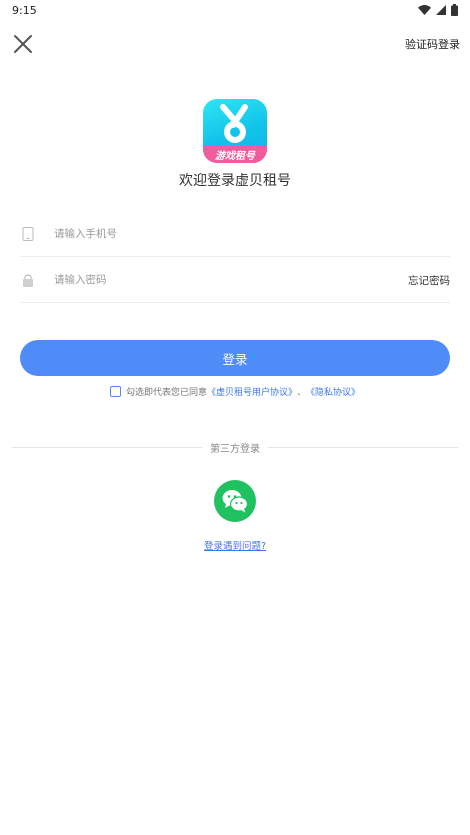  What do you see at coordinates (454, 10) in the screenshot?
I see `battery-icon` at bounding box center [454, 10].